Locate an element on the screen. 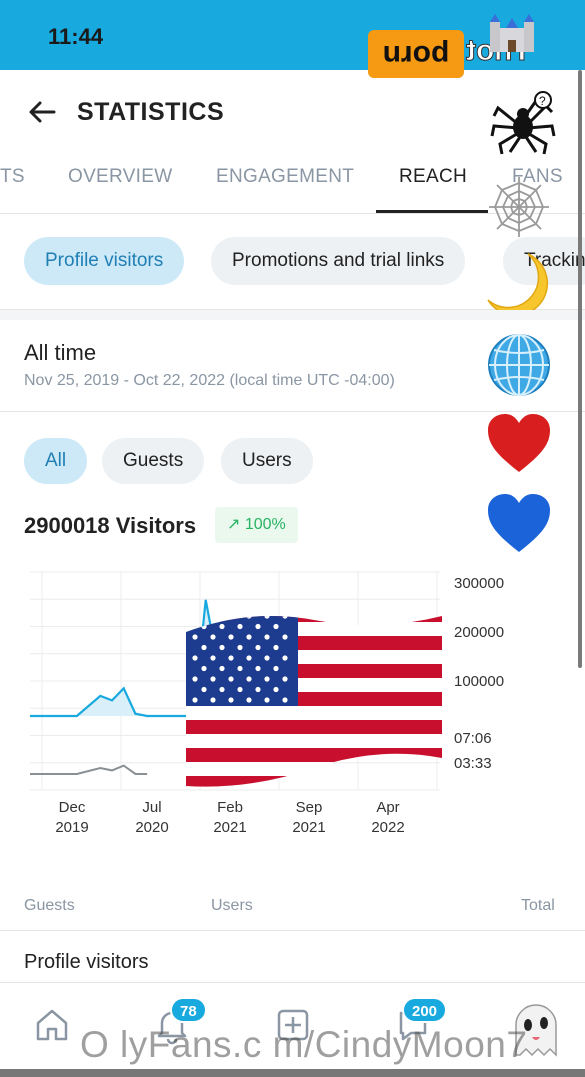 The height and width of the screenshot is (1077, 585). globe-icon is located at coordinates (519, 365).